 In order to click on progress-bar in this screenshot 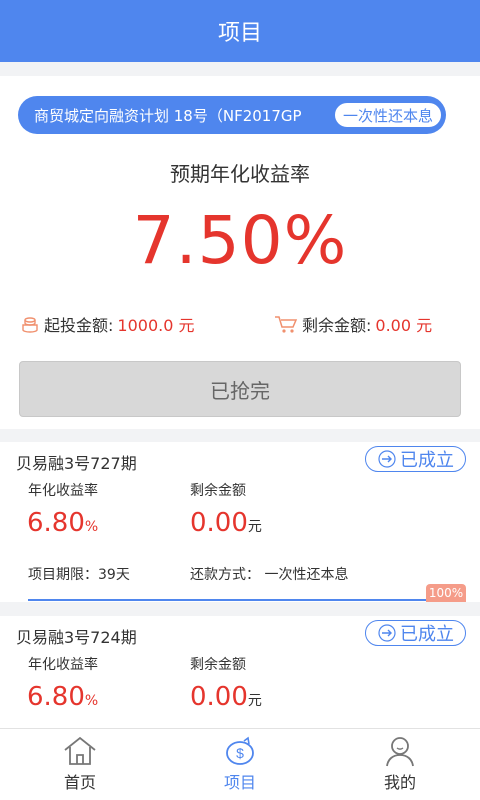, I will do `click(244, 600)`.